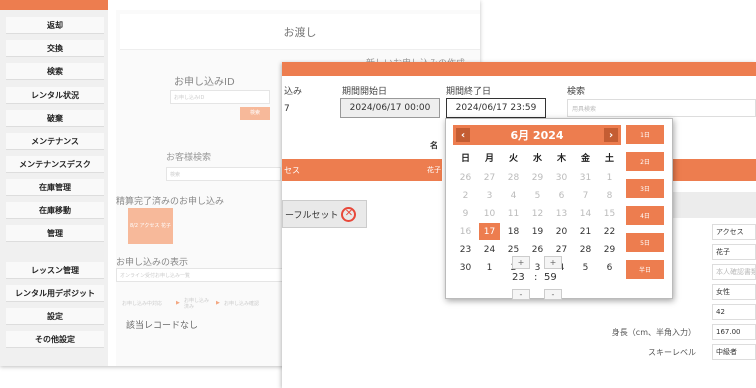 This screenshot has width=756, height=388. I want to click on quick-duration-button: 2日, so click(645, 161).